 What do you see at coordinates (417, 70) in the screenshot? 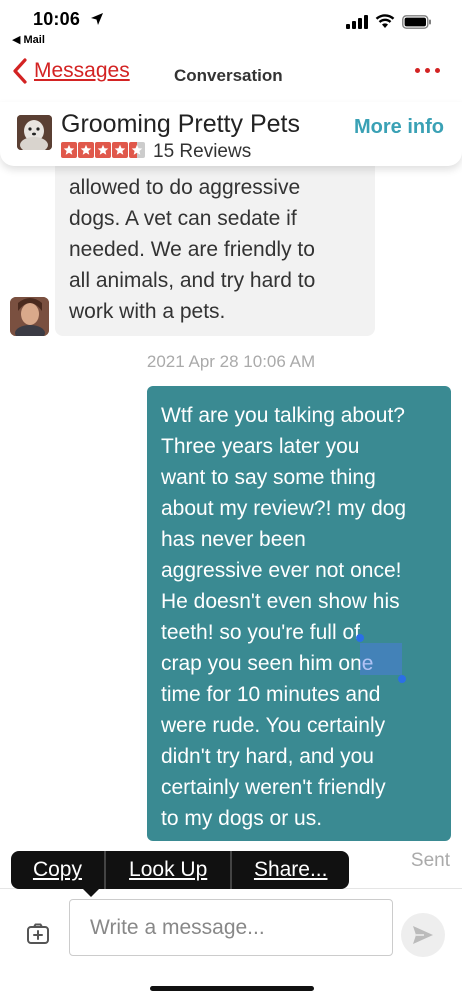
I see `more-dots-icon` at bounding box center [417, 70].